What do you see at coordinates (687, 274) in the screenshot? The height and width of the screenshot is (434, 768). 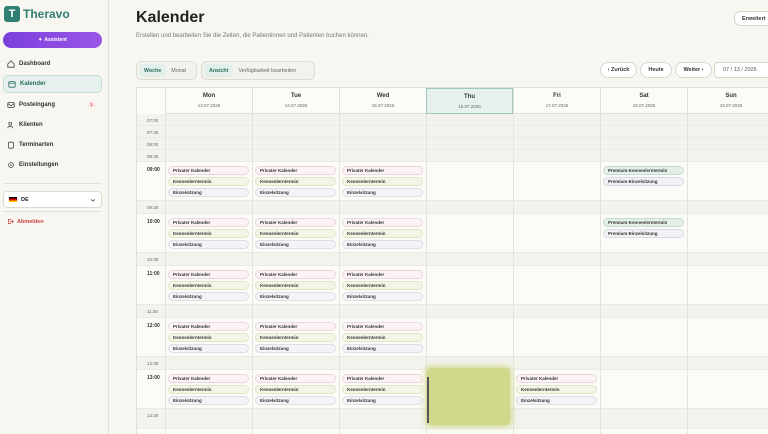 I see `day-column-divider` at bounding box center [687, 274].